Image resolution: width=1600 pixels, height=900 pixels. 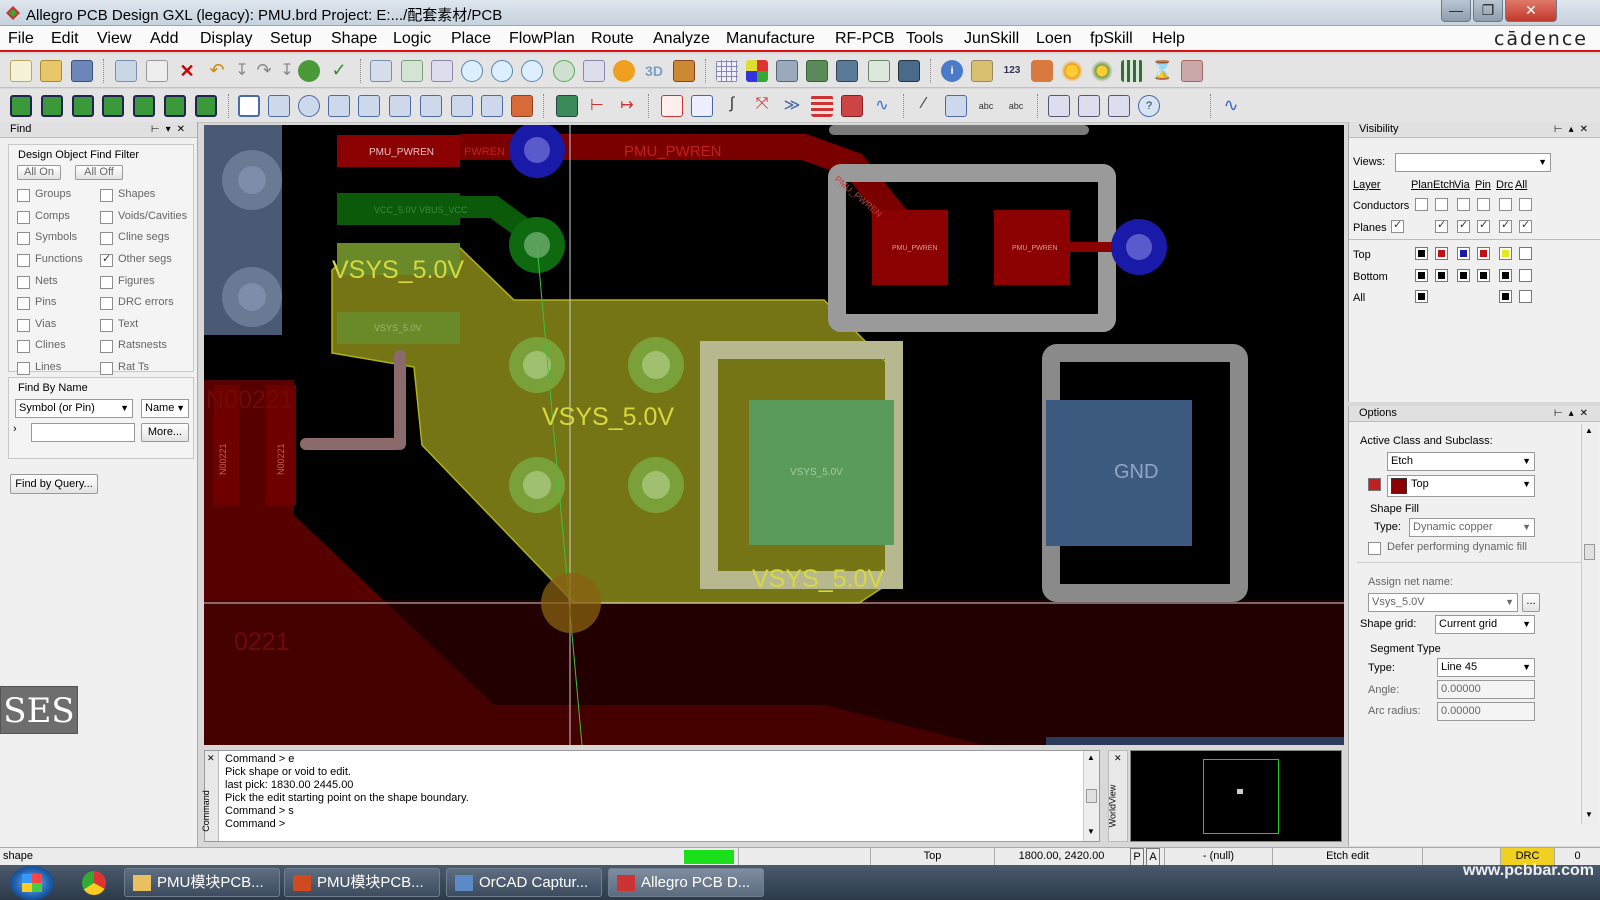 I want to click on chip-icon, so click(x=909, y=71).